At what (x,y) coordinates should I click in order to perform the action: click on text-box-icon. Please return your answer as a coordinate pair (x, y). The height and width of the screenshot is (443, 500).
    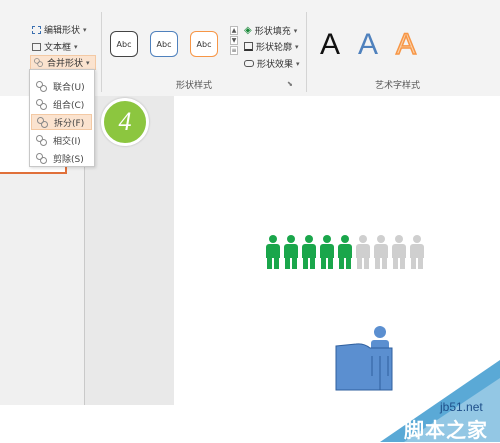
    Looking at the image, I should click on (36, 46).